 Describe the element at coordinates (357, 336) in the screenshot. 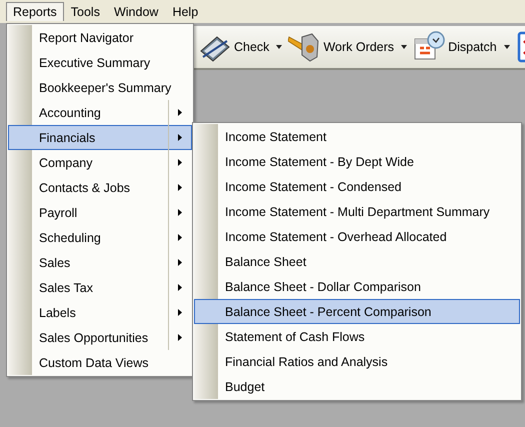

I see `menu-item: Statement of Cash Flows` at that location.